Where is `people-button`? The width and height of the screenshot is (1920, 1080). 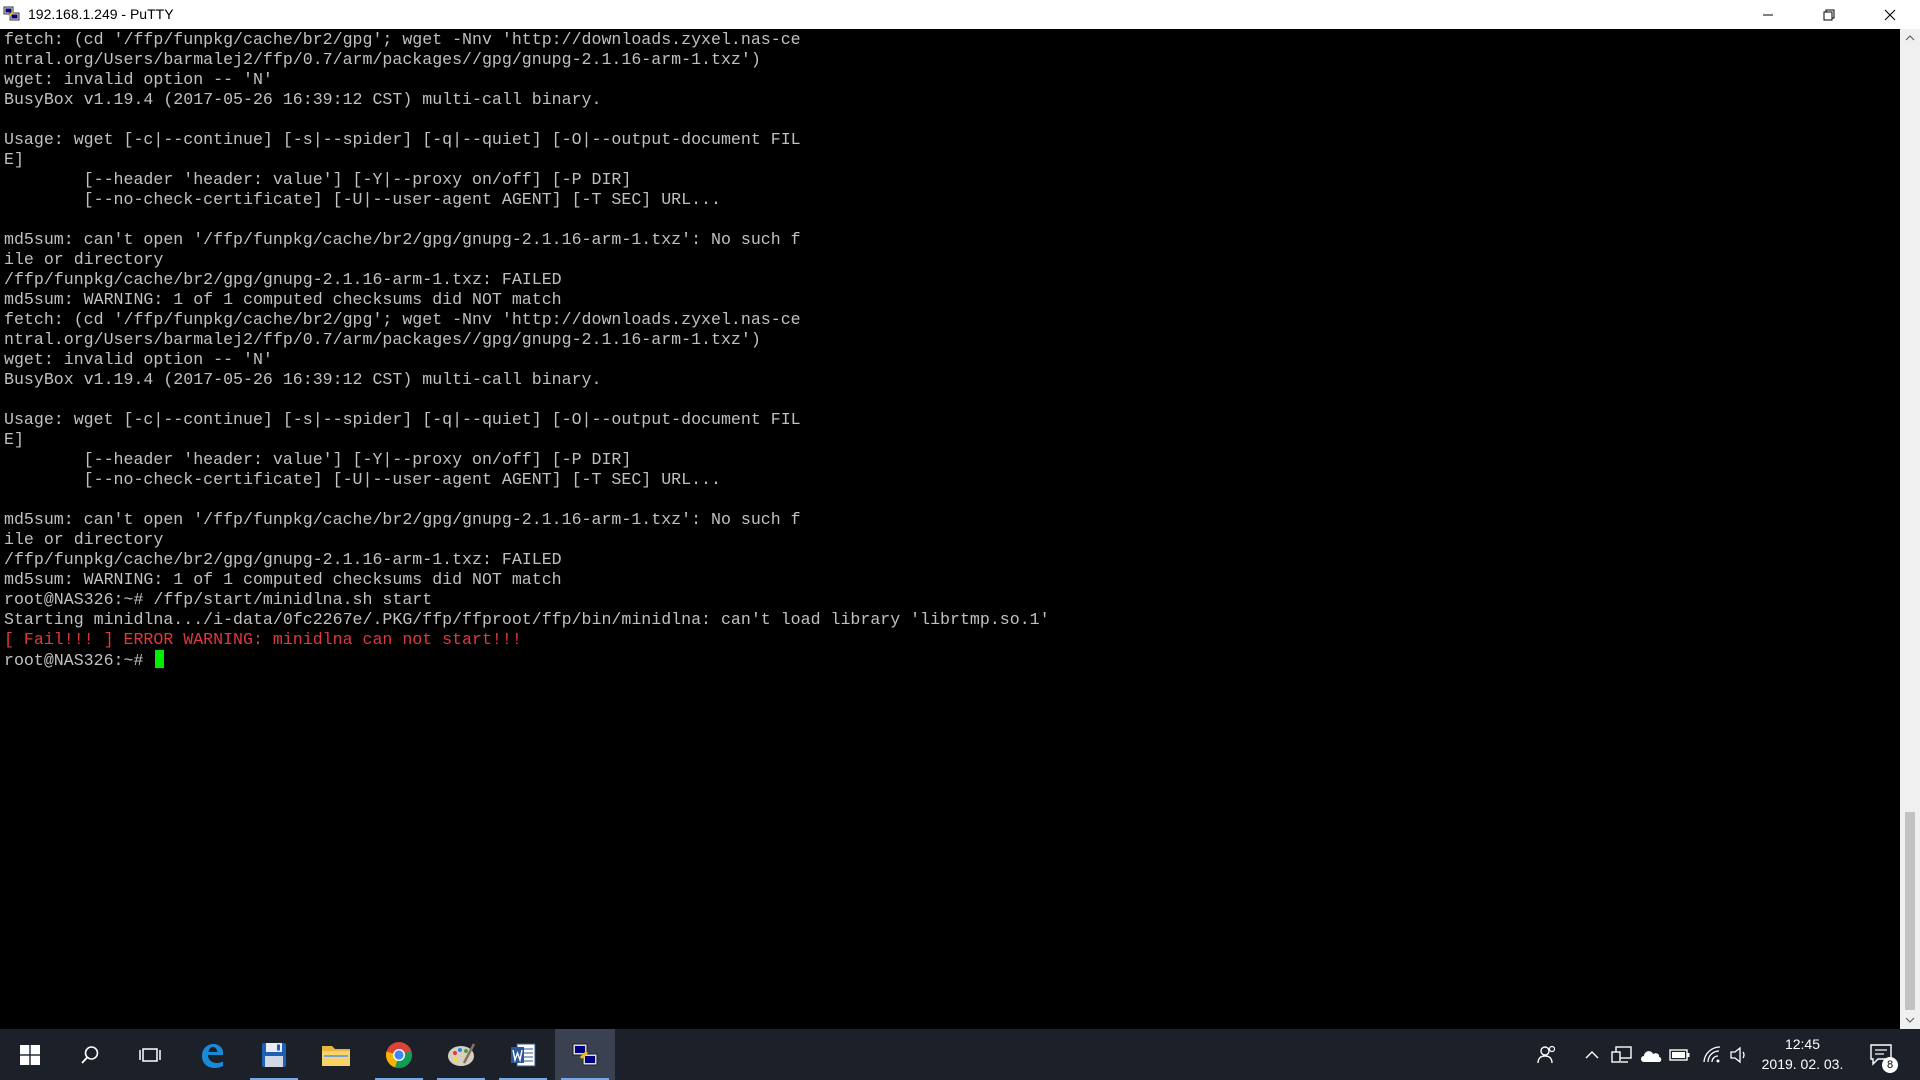 people-button is located at coordinates (1547, 1055).